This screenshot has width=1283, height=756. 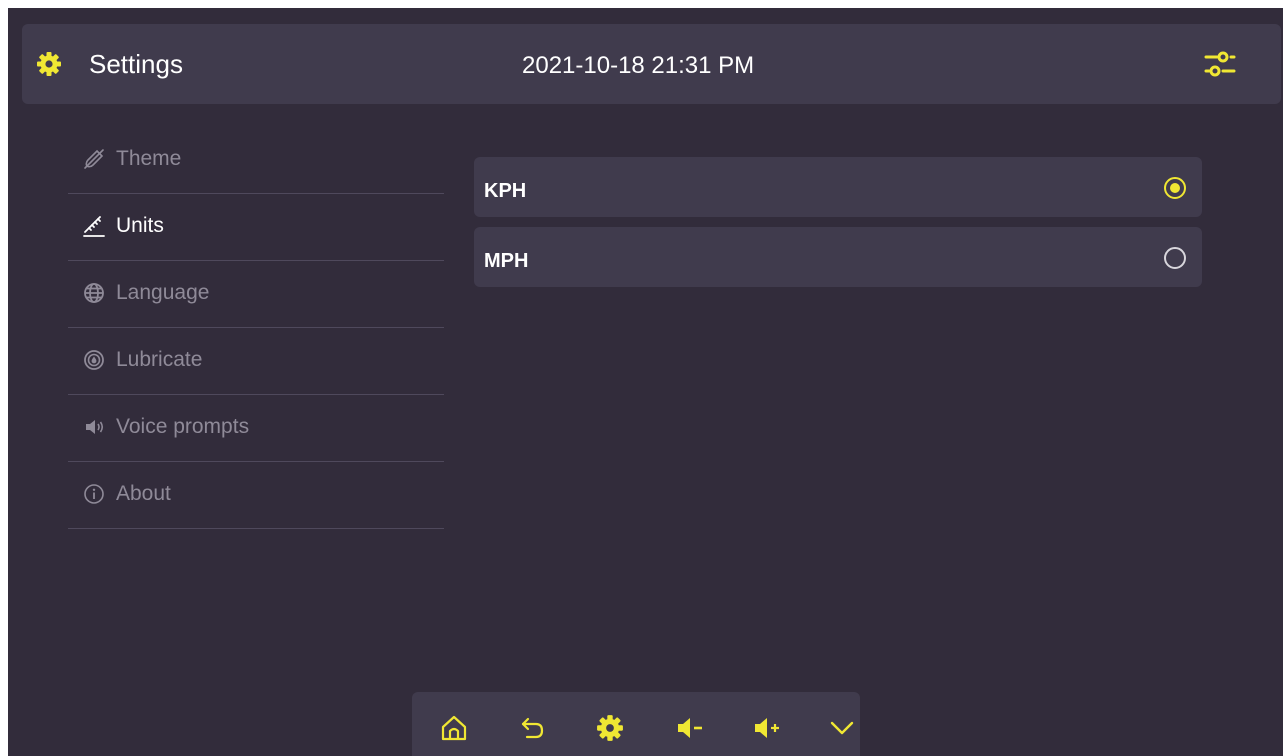 I want to click on sidebar-item-label: Language, so click(x=163, y=292).